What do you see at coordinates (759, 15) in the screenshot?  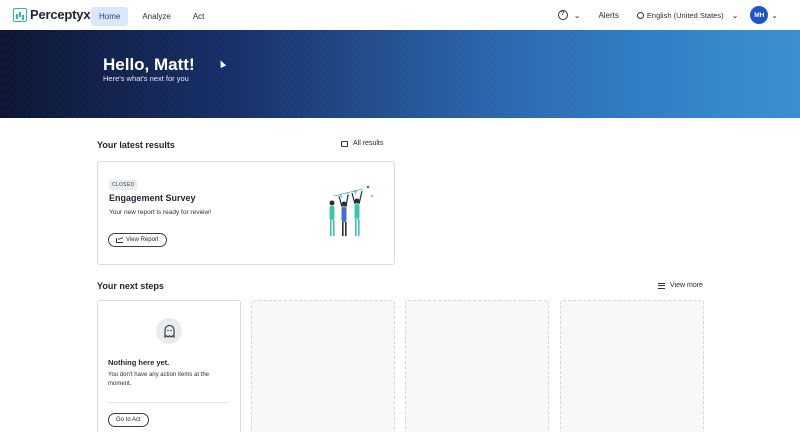 I see `avatar: MH` at bounding box center [759, 15].